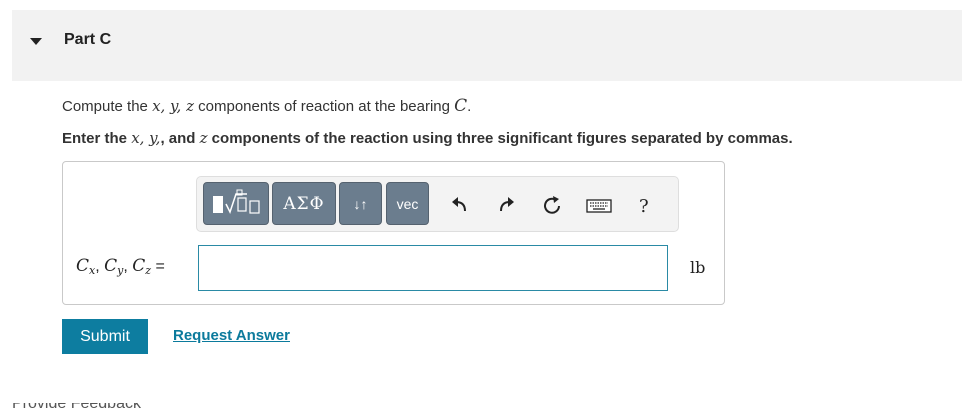  I want to click on arrows-button: ↓↑, so click(360, 203).